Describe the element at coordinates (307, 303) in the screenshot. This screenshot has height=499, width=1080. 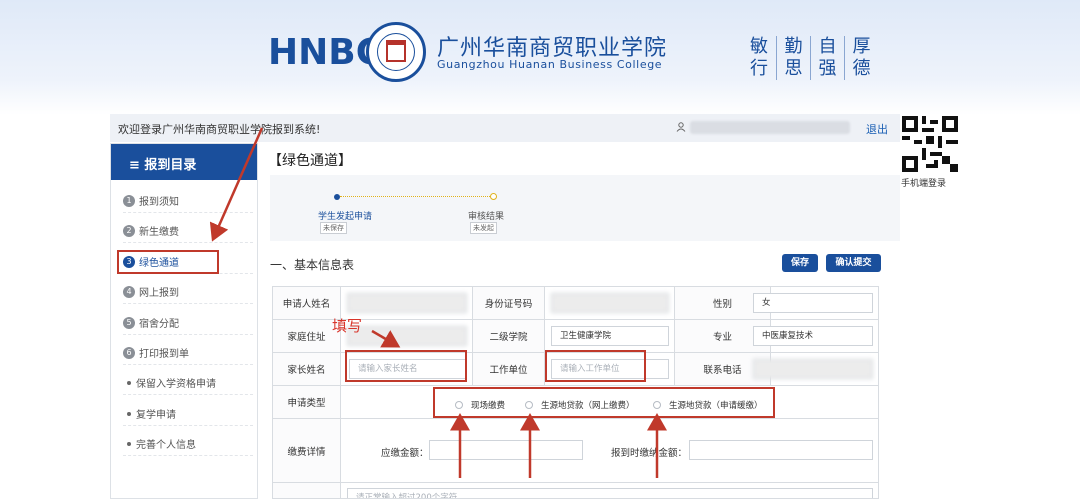
I see `applicant-name-label: 申请人姓名` at that location.